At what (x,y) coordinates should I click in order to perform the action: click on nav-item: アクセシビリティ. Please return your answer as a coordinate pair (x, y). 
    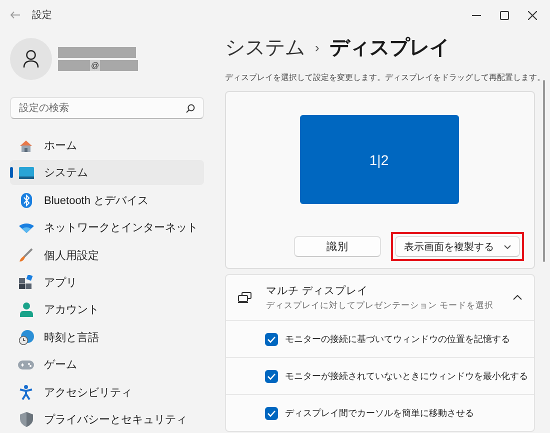
    Looking at the image, I should click on (107, 392).